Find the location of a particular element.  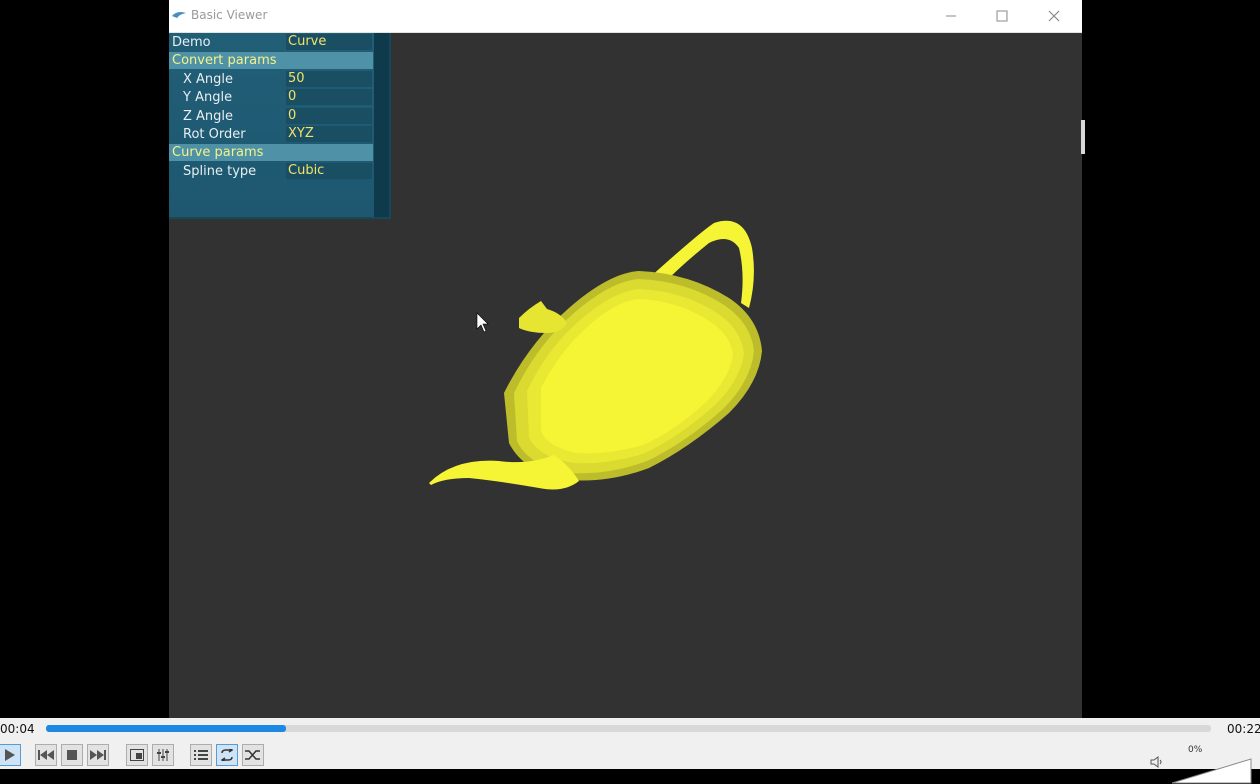

previous-icon is located at coordinates (46, 755).